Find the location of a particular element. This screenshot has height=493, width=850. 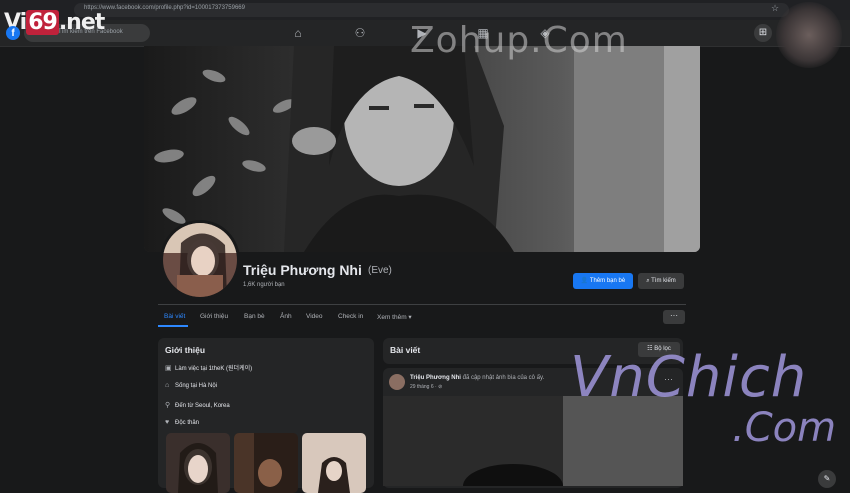

add-friend-button: 👤 Thêm bạn bè is located at coordinates (603, 281).